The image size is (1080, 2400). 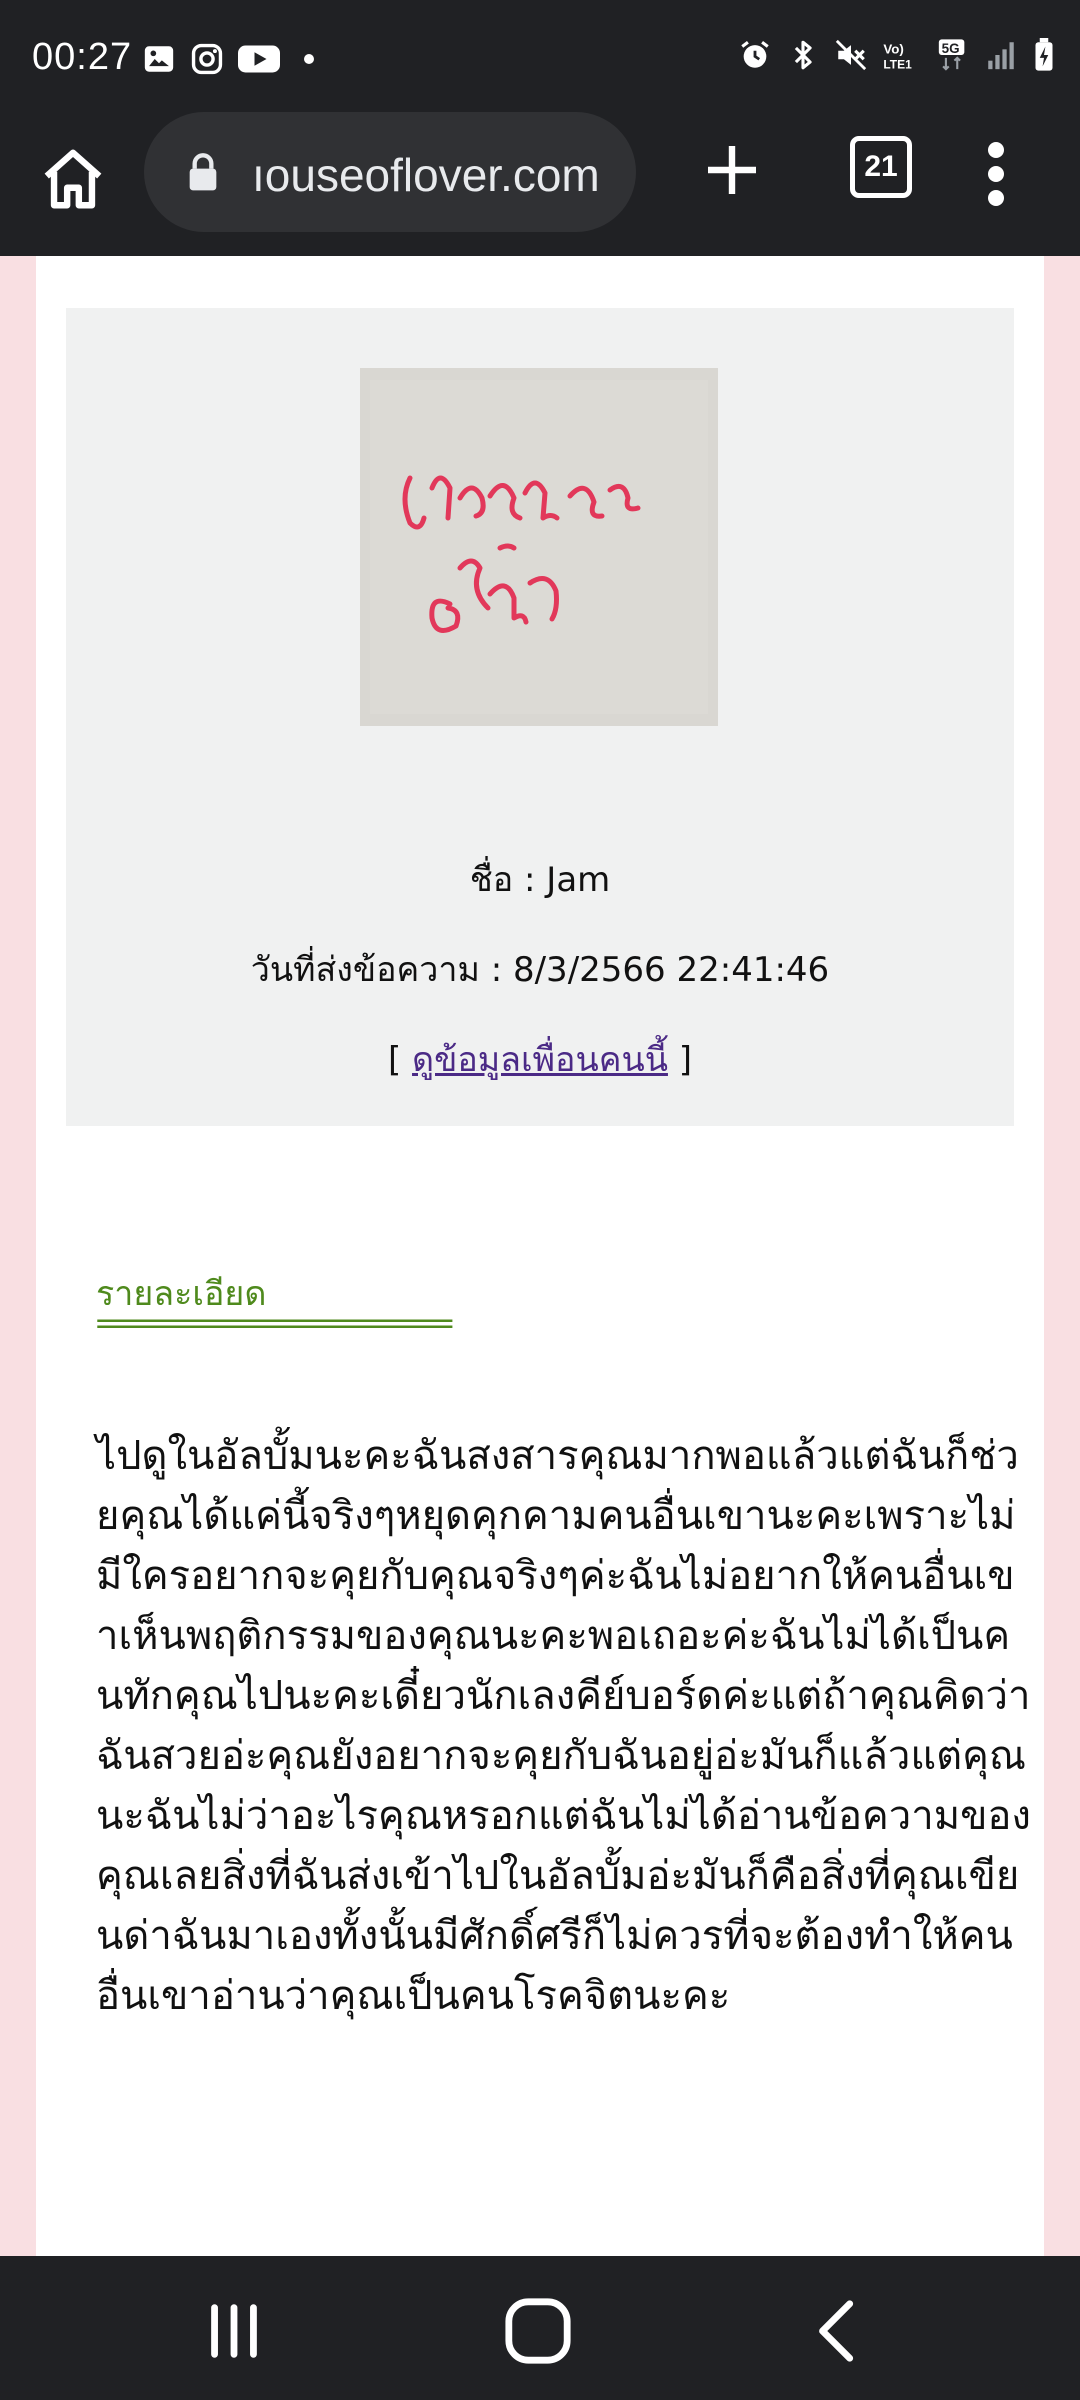 I want to click on home-nav-icon, so click(x=538, y=2331).